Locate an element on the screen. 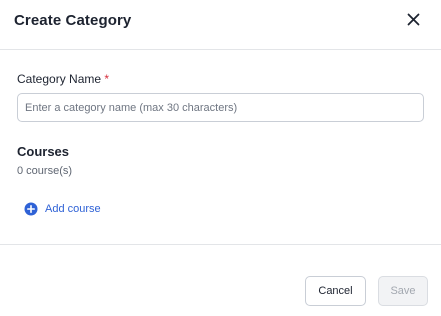  required-marker: * is located at coordinates (107, 79).